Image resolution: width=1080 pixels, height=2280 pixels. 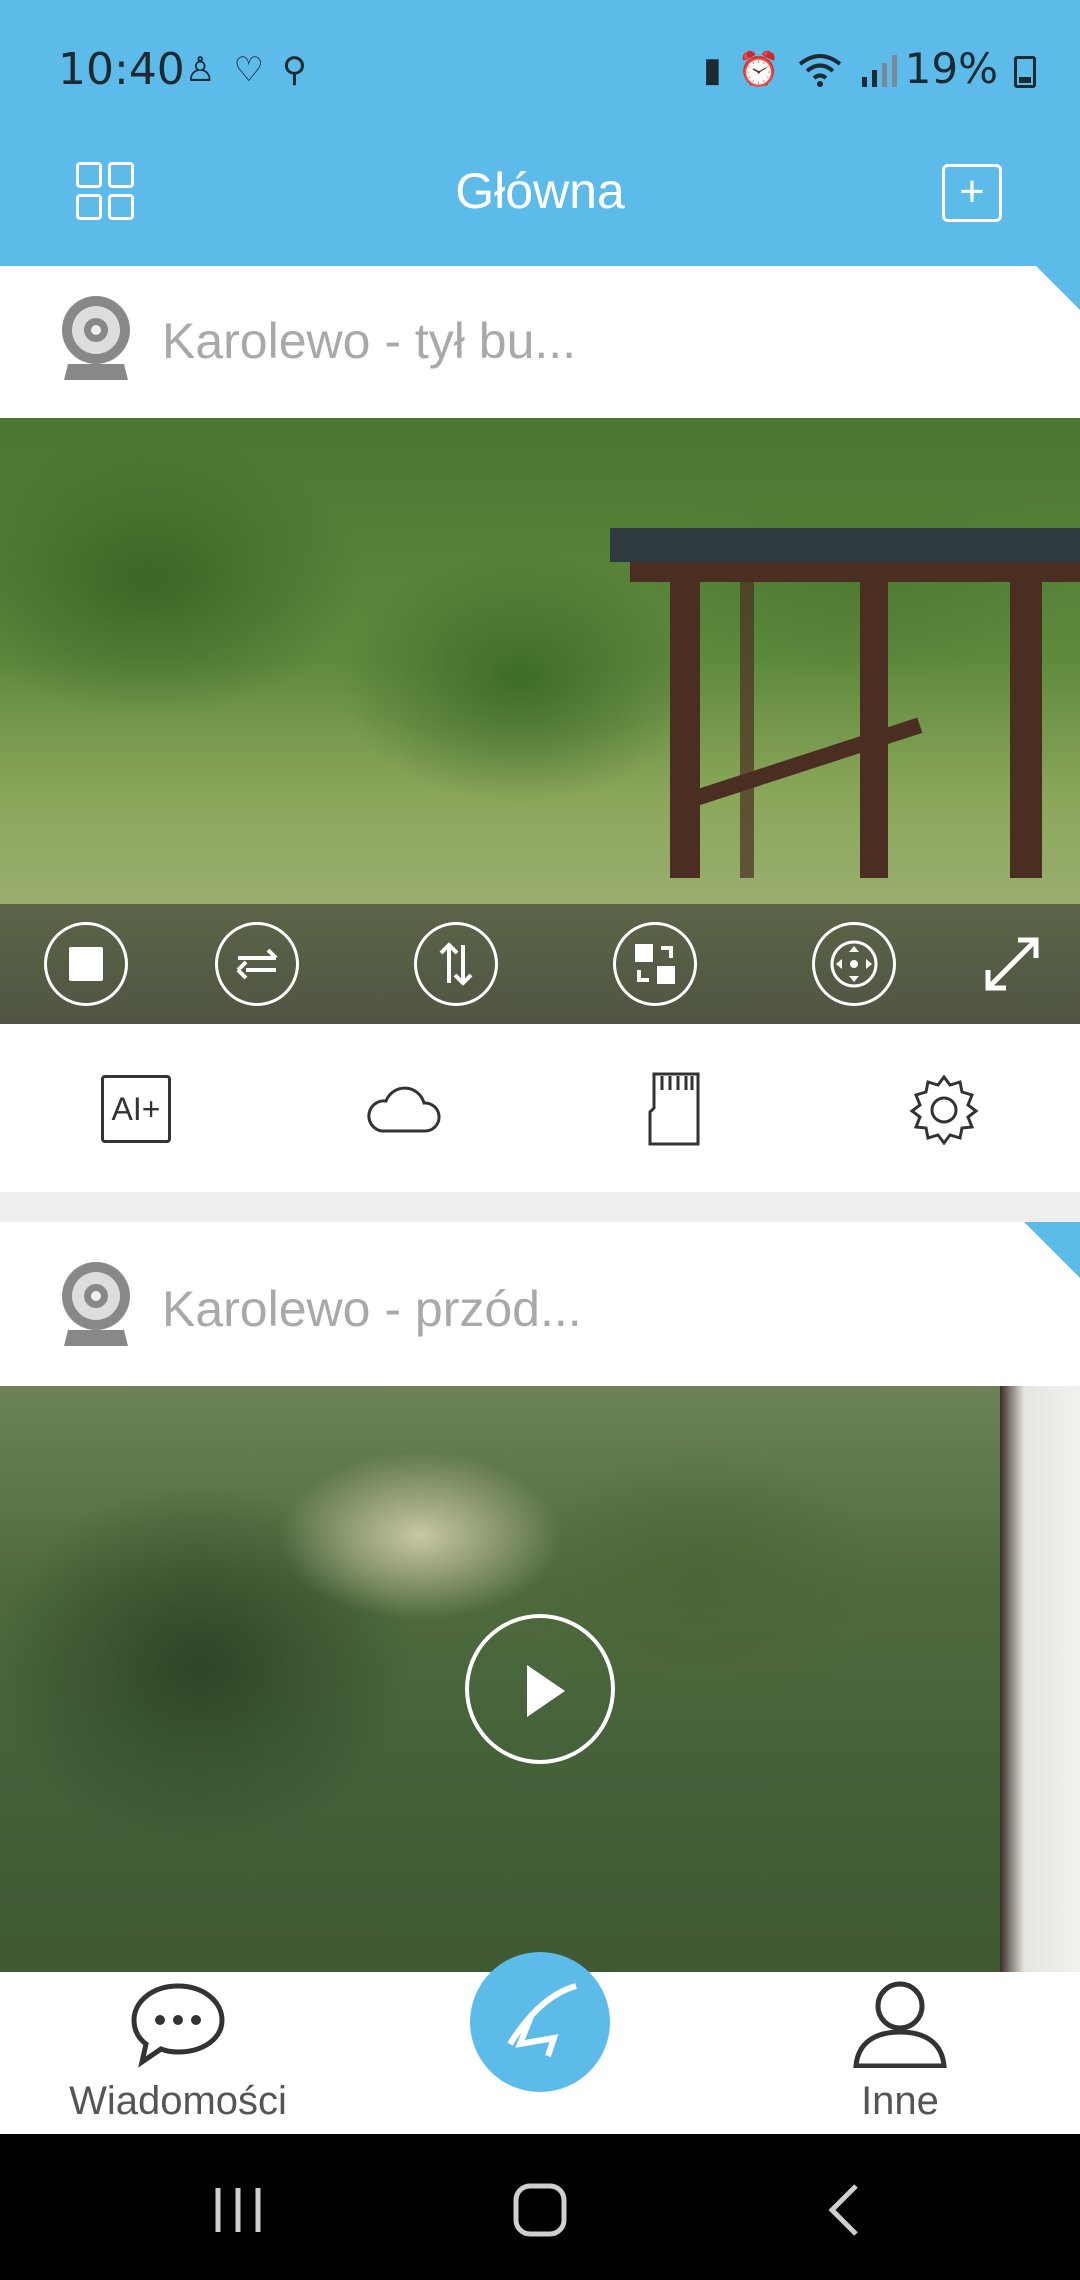 I want to click on battery-saver-icon: ▮, so click(x=712, y=70).